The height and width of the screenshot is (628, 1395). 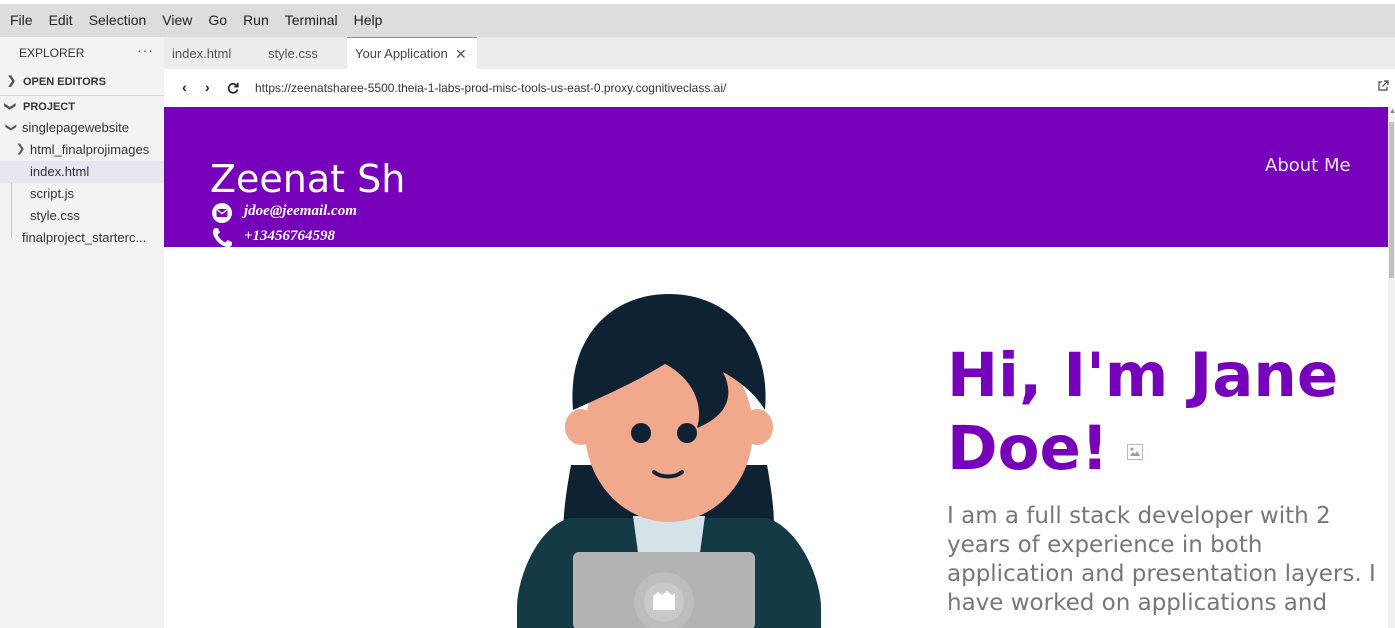 What do you see at coordinates (311, 20) in the screenshot?
I see `menu-terminal: Terminal` at bounding box center [311, 20].